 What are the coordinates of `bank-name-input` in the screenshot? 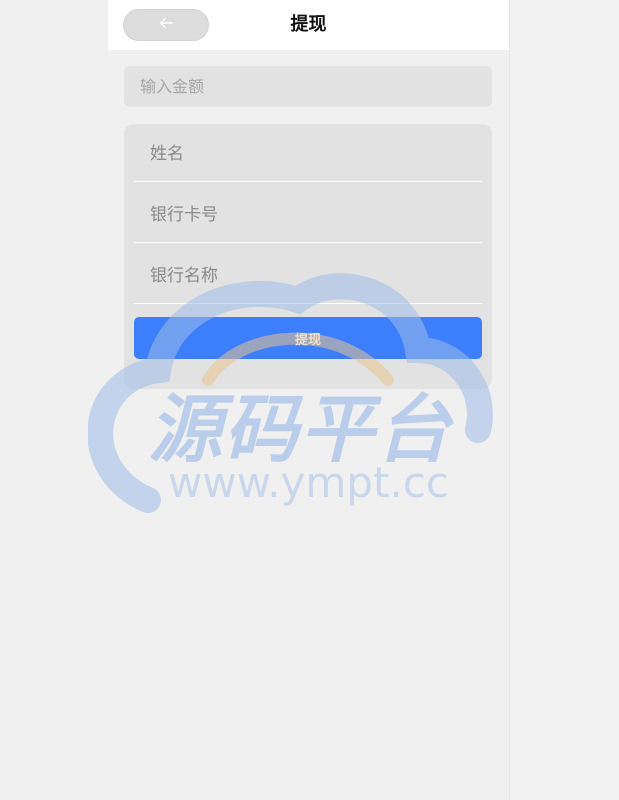 It's located at (308, 276).